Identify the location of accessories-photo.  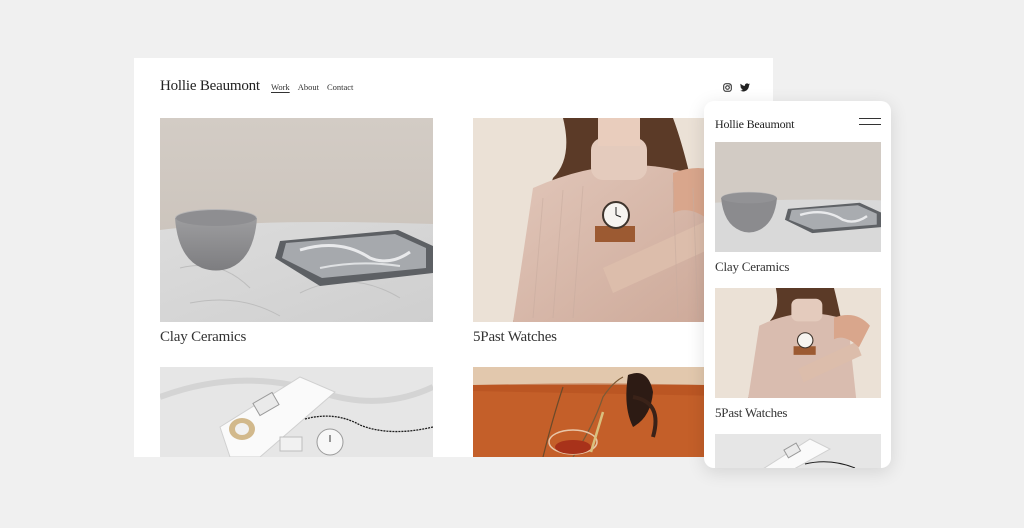
(296, 412).